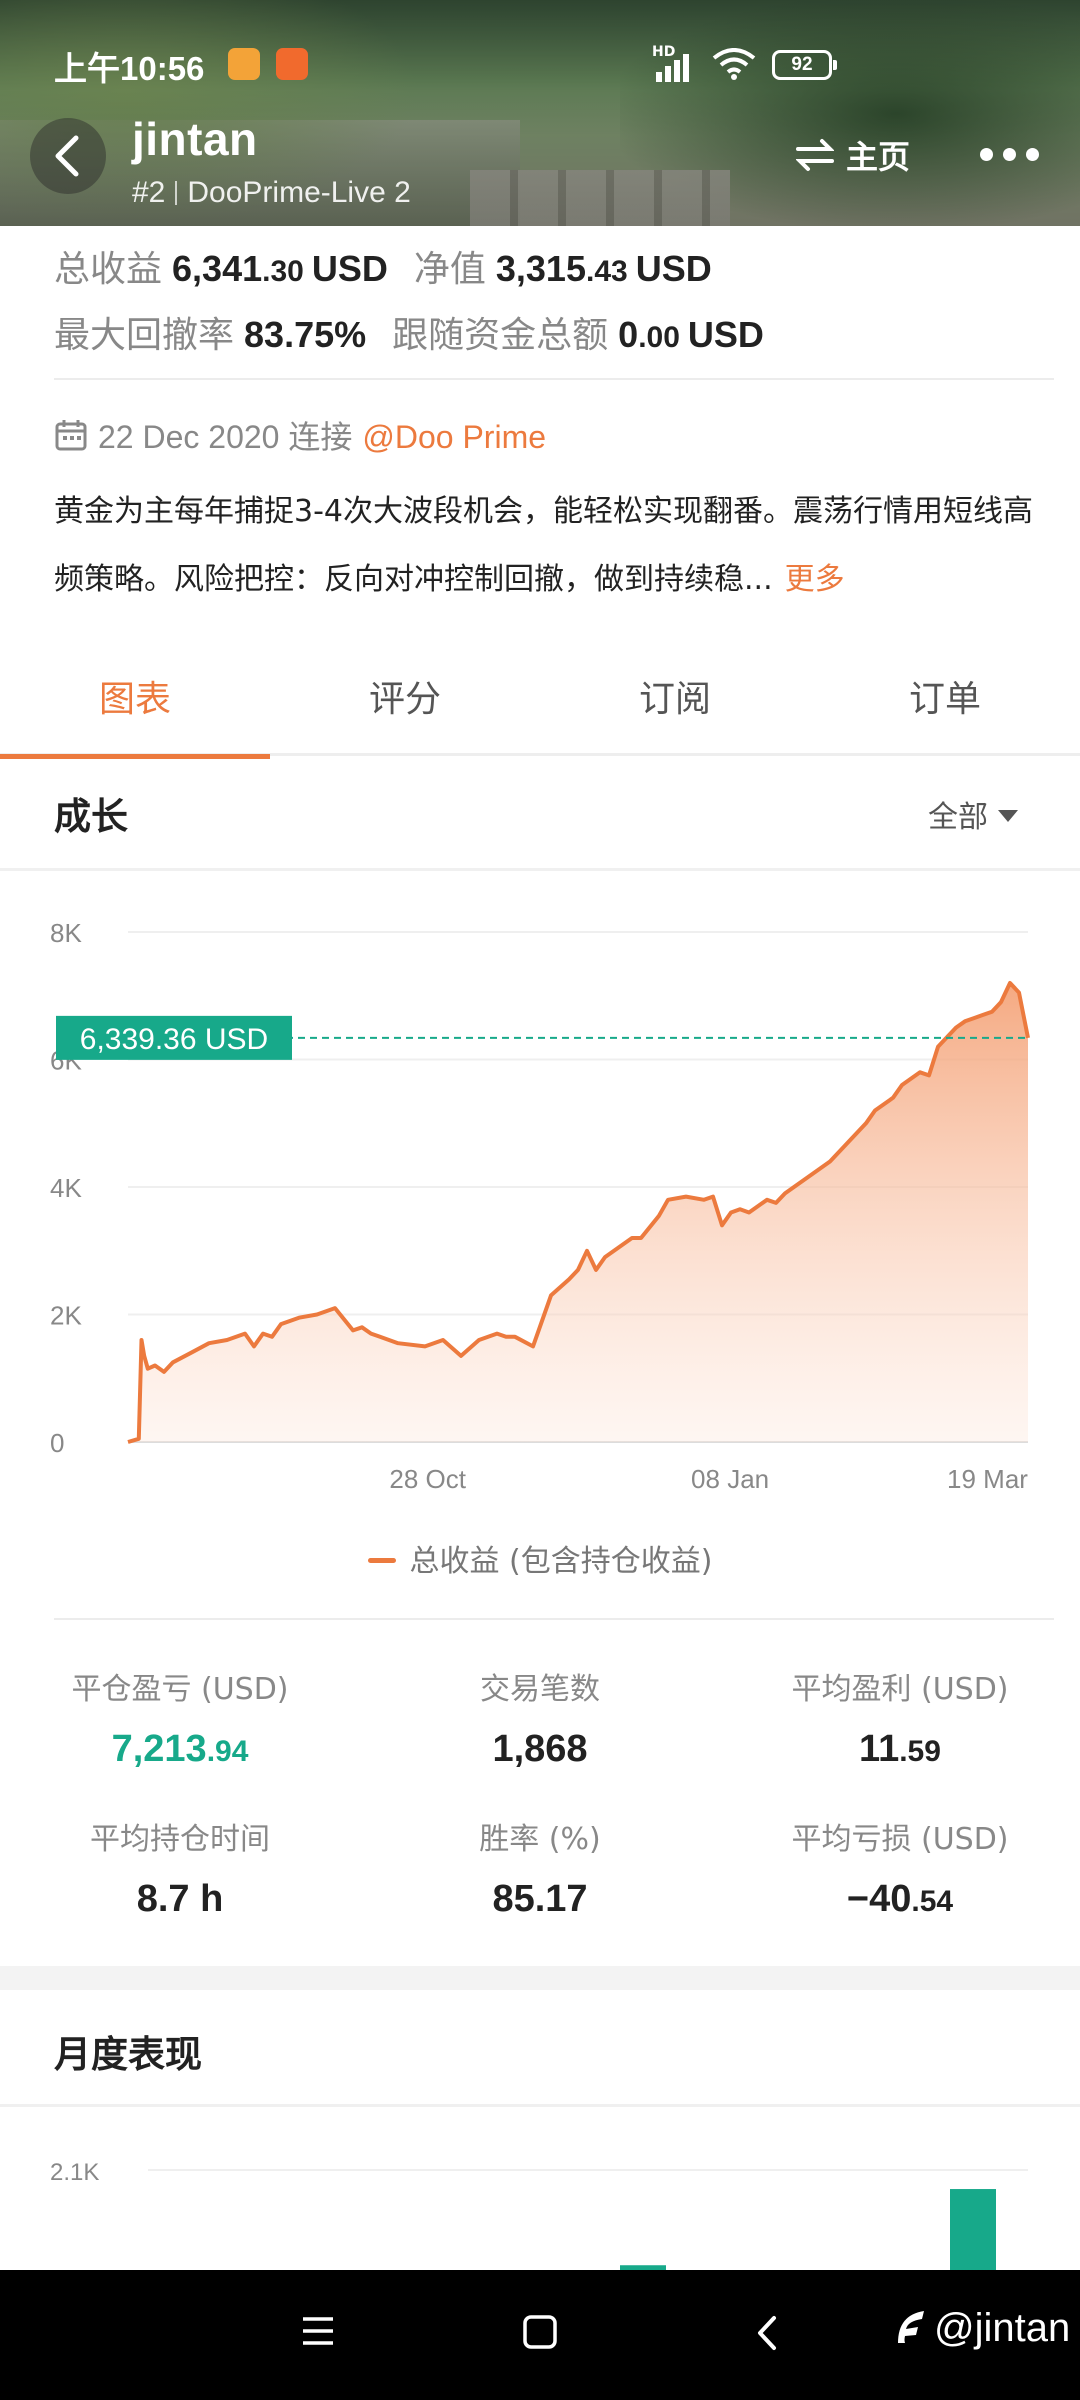 Image resolution: width=1080 pixels, height=2400 pixels. I want to click on legend-label: 总收益 (包含持仓收益), so click(561, 1561).